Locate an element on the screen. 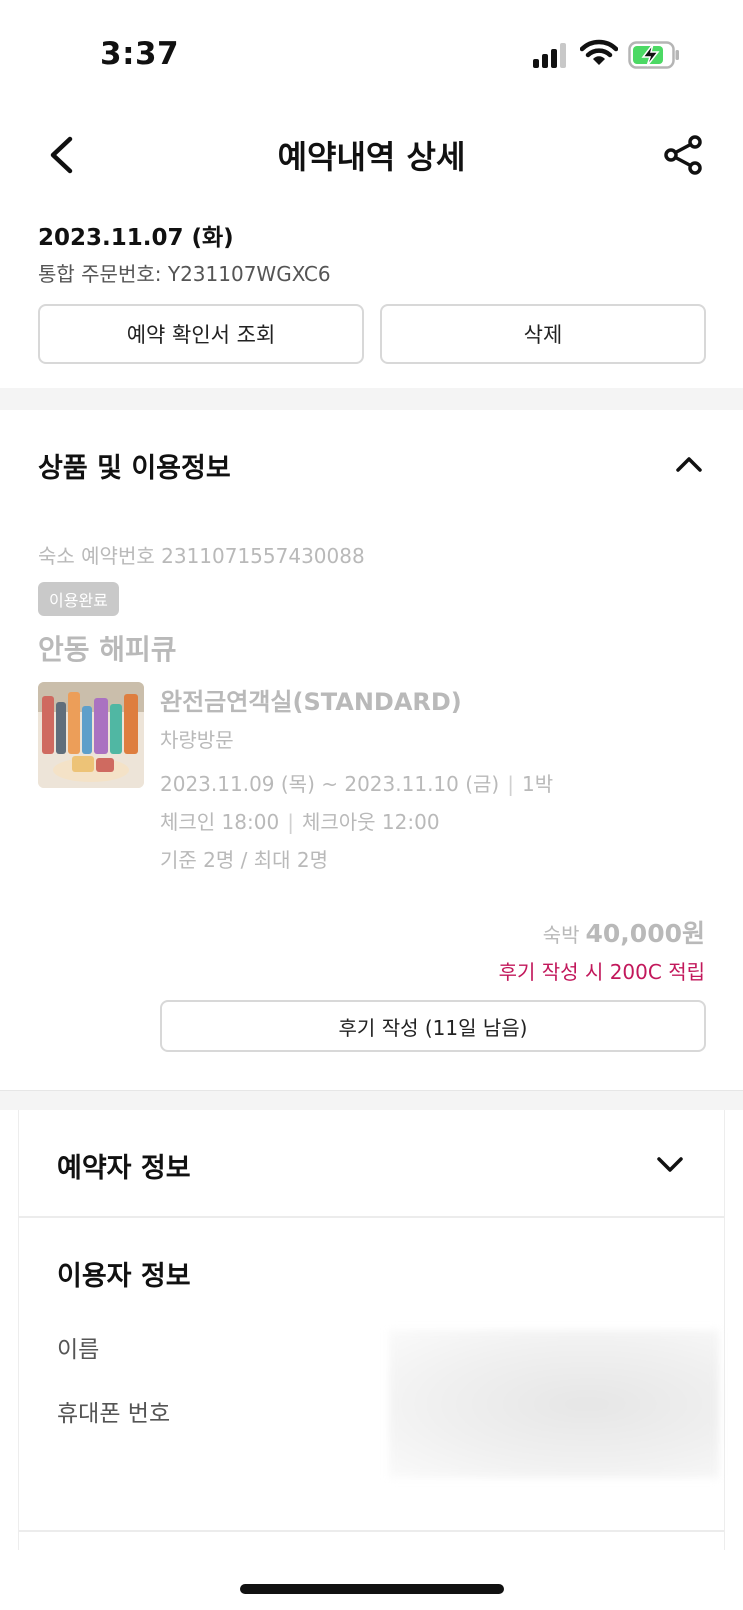 The width and height of the screenshot is (743, 1610). status-badge: 이용완료 is located at coordinates (78, 599).